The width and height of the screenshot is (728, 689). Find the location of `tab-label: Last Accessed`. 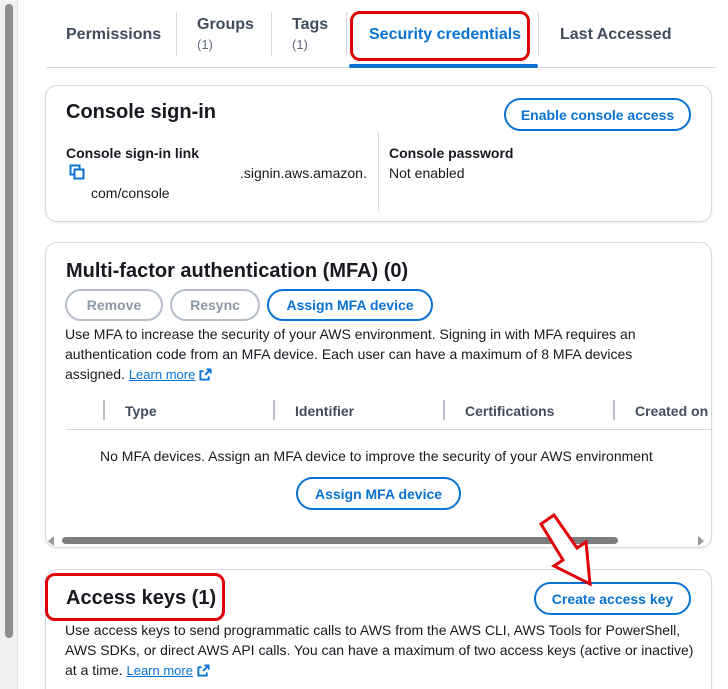

tab-label: Last Accessed is located at coordinates (616, 34).